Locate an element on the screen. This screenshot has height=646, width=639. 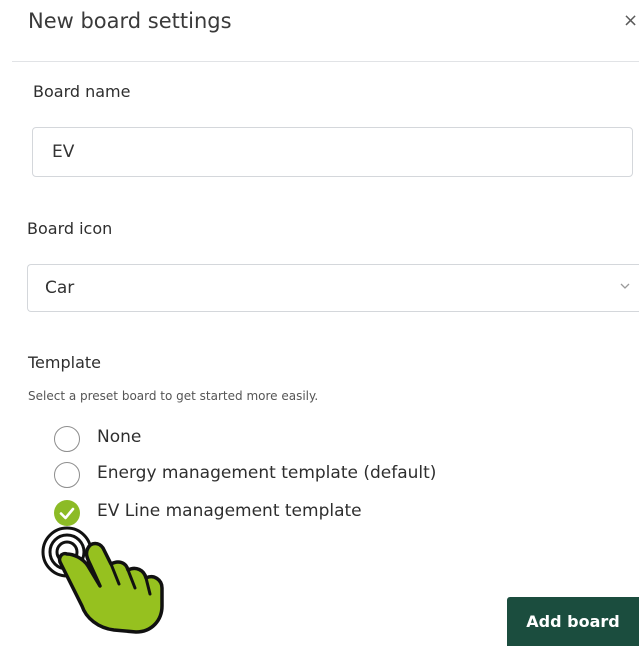
pointing-hand-icon is located at coordinates (102, 580).